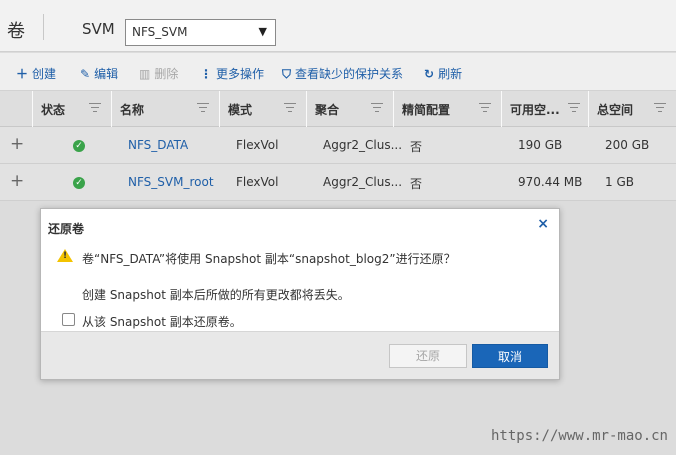 Image resolution: width=676 pixels, height=455 pixels. Describe the element at coordinates (16, 31) in the screenshot. I see `page-title: 卷` at that location.